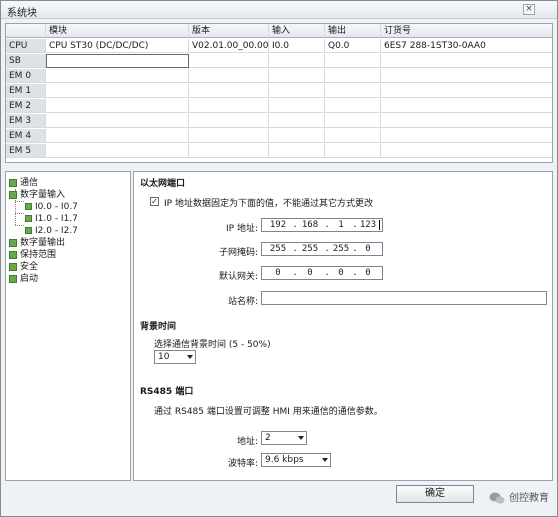 The height and width of the screenshot is (517, 558). What do you see at coordinates (529, 9) in the screenshot?
I see `close-button: ×` at bounding box center [529, 9].